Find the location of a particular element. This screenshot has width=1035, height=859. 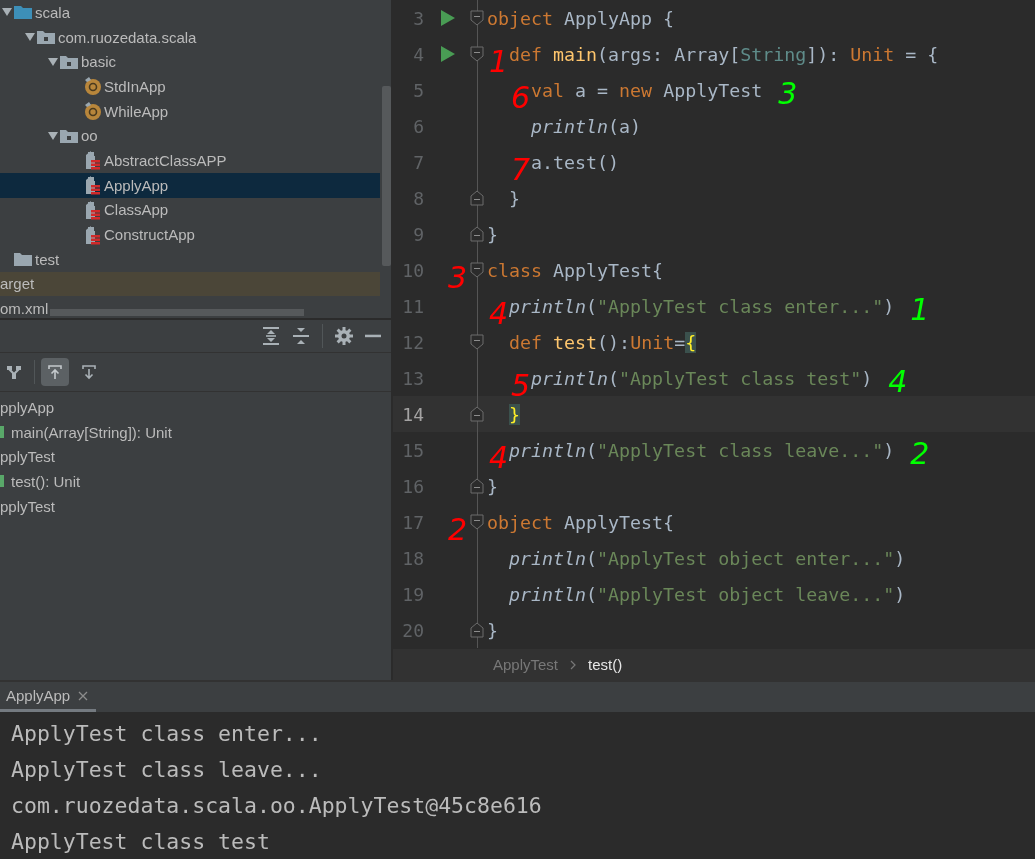

line-number: 19 is located at coordinates (412, 594).